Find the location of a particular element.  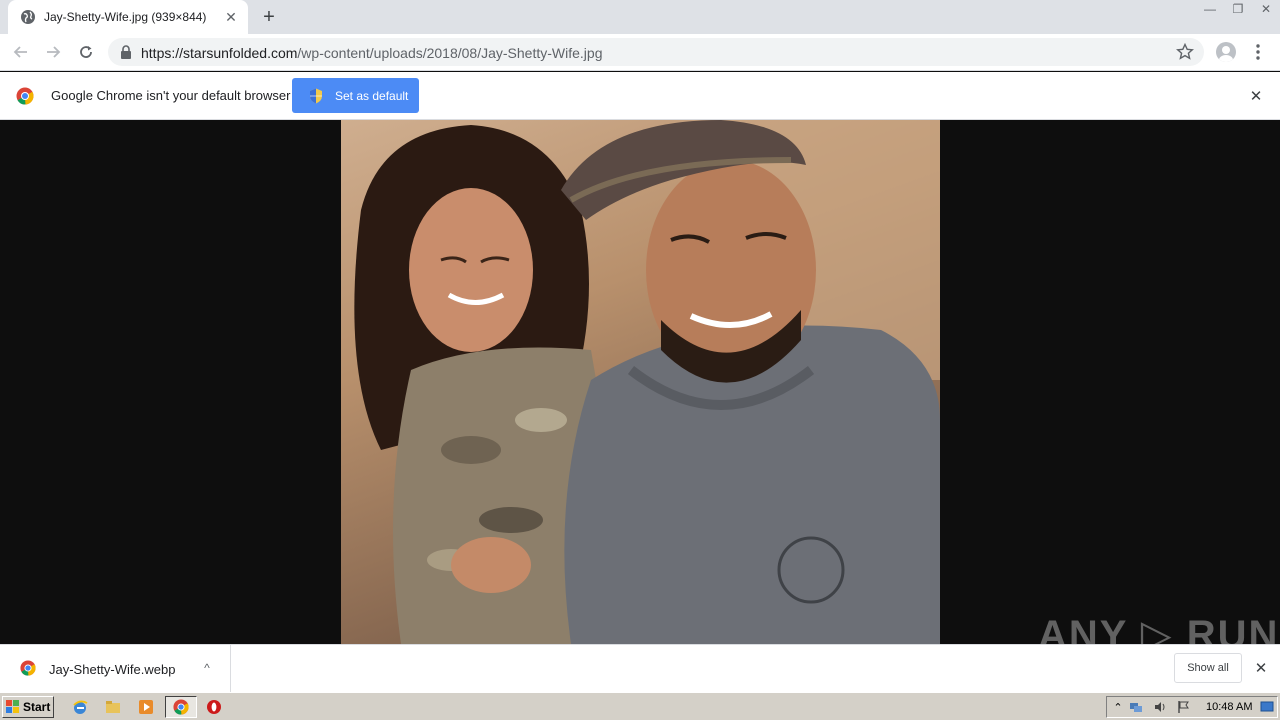

window-close-button: ✕ is located at coordinates (1266, 9).